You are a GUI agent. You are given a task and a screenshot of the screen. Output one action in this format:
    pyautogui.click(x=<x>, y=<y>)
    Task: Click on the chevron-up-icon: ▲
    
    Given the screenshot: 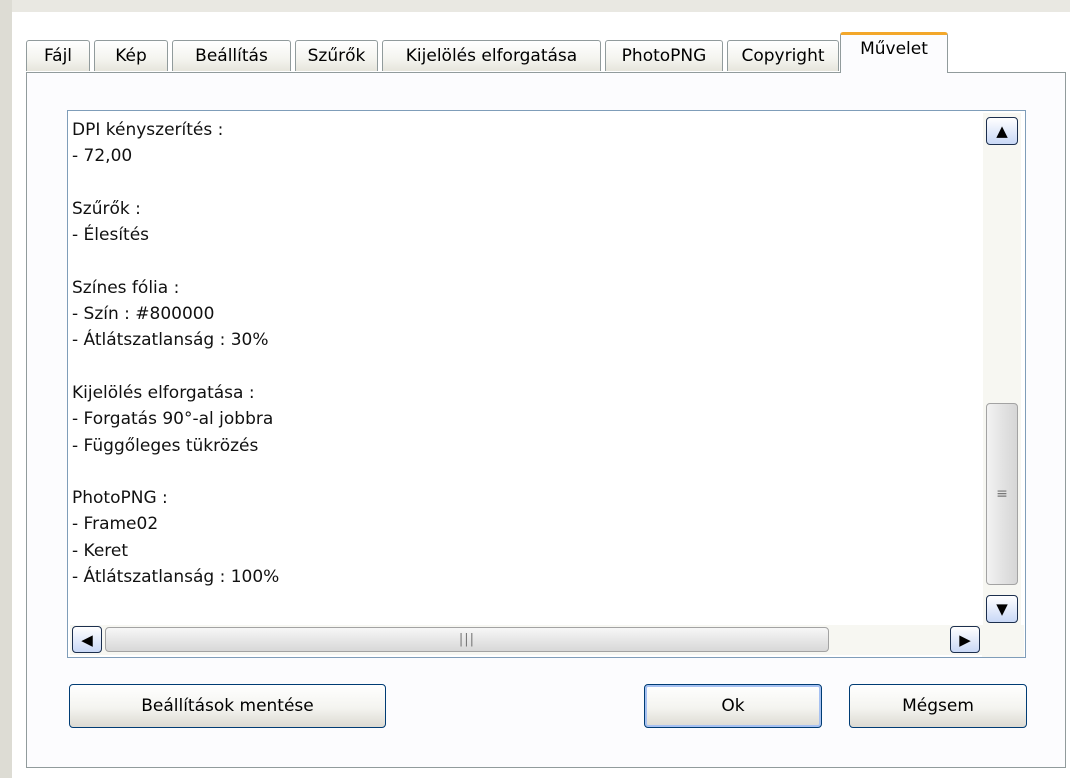 What is the action you would take?
    pyautogui.click(x=1002, y=131)
    